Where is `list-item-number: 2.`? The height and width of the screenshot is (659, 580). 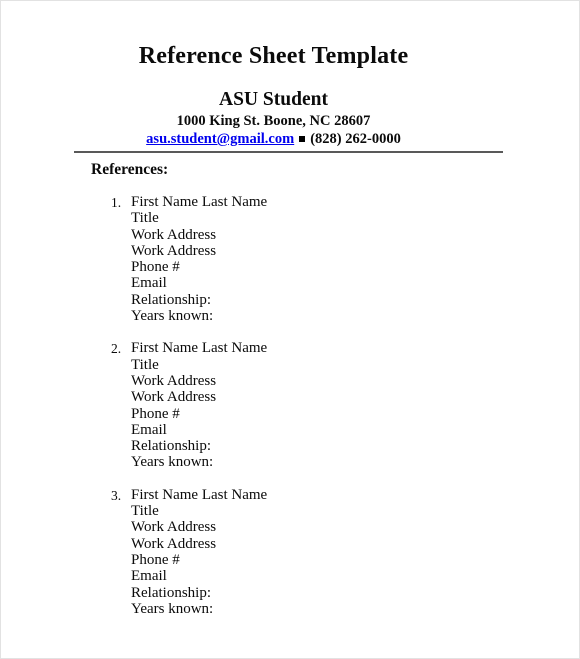
list-item-number: 2. is located at coordinates (116, 349).